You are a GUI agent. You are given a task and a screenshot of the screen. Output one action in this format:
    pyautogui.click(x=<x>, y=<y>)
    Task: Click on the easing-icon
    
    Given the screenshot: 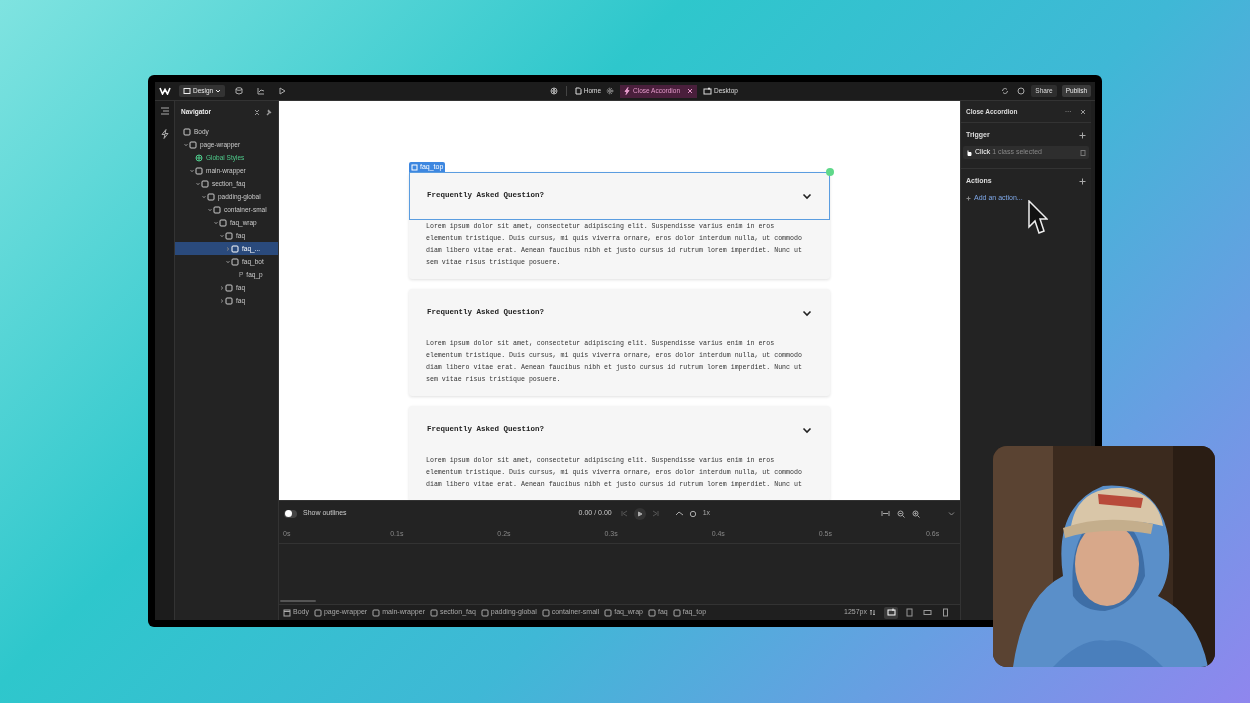 What is the action you would take?
    pyautogui.click(x=679, y=514)
    